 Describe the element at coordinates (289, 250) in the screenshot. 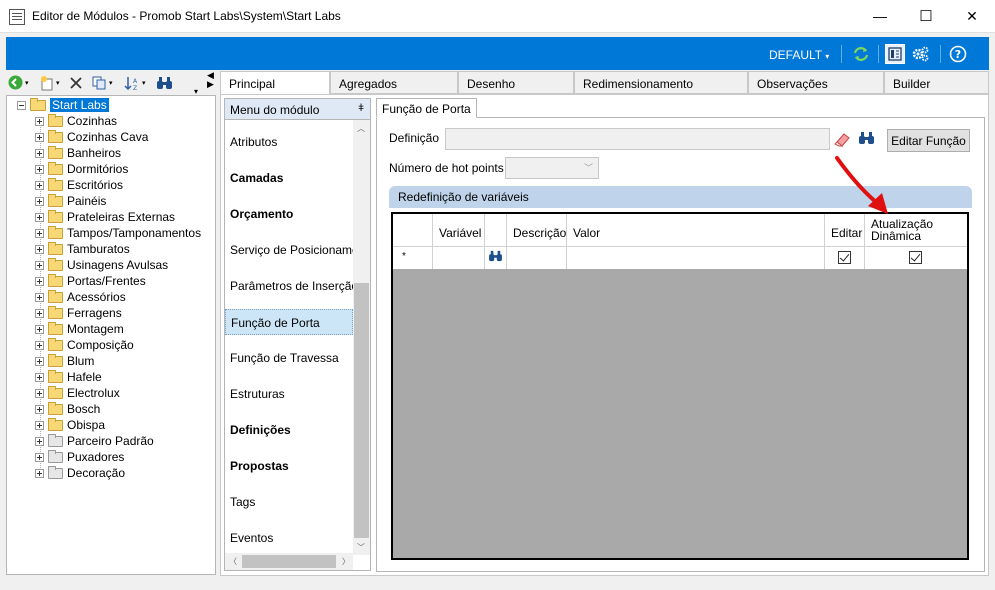

I see `menu-item: Serviço de Posicionamento` at that location.